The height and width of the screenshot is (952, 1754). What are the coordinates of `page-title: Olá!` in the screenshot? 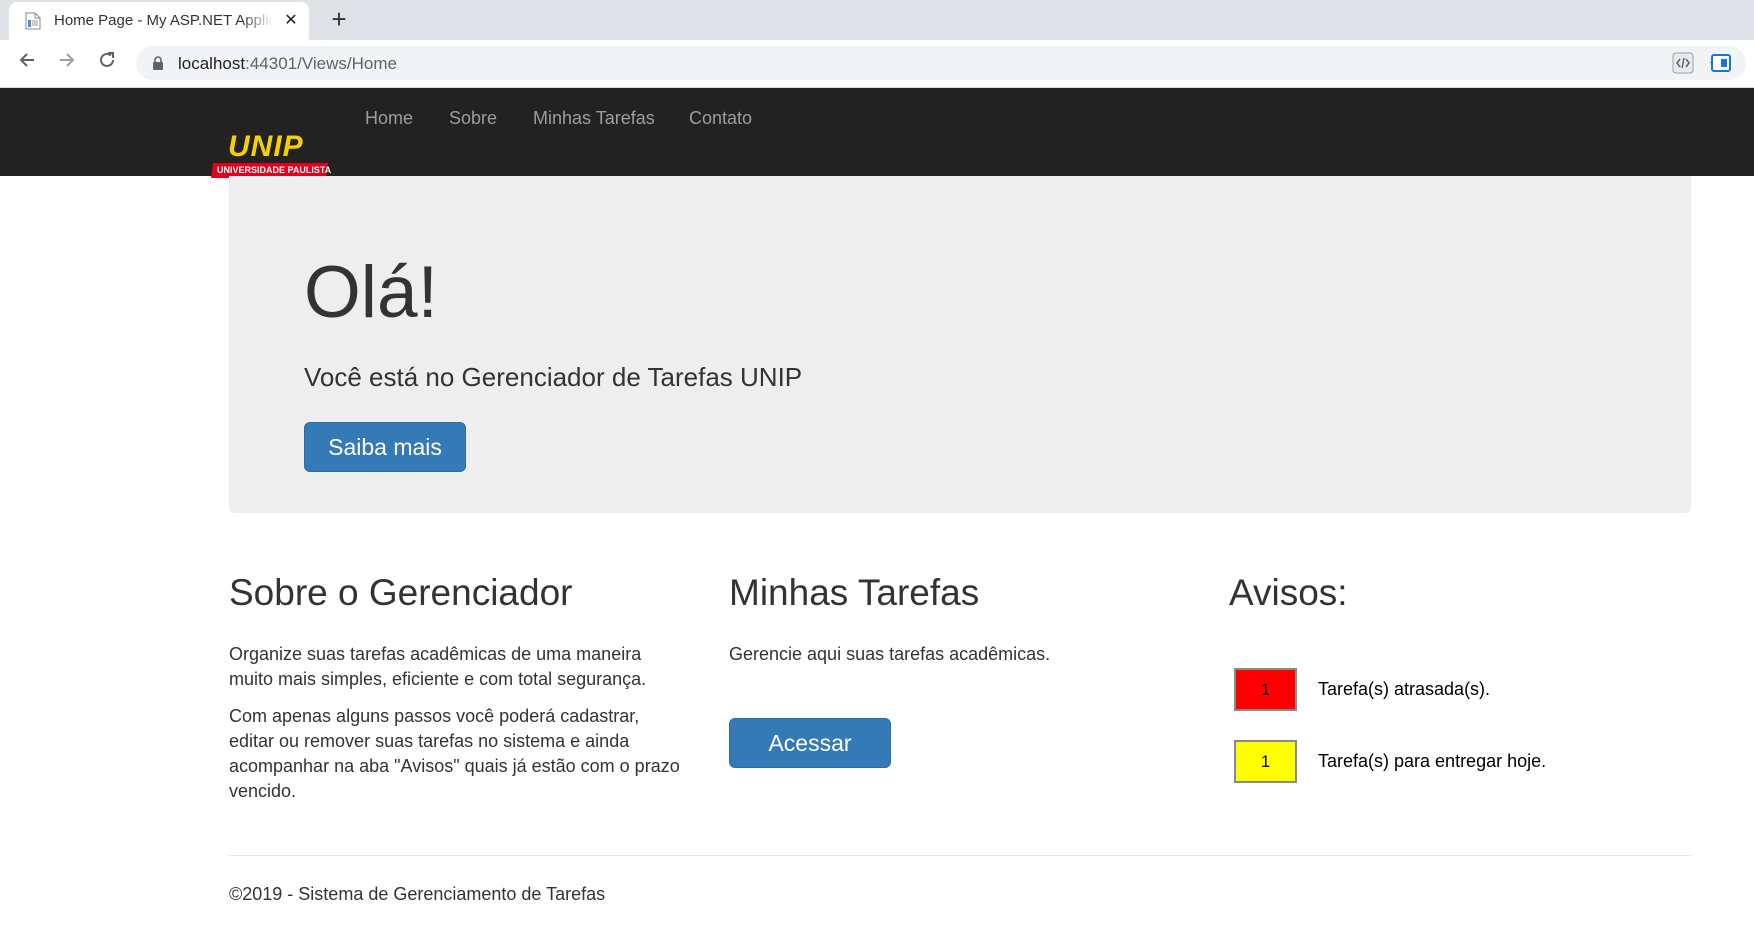 It's located at (371, 292).